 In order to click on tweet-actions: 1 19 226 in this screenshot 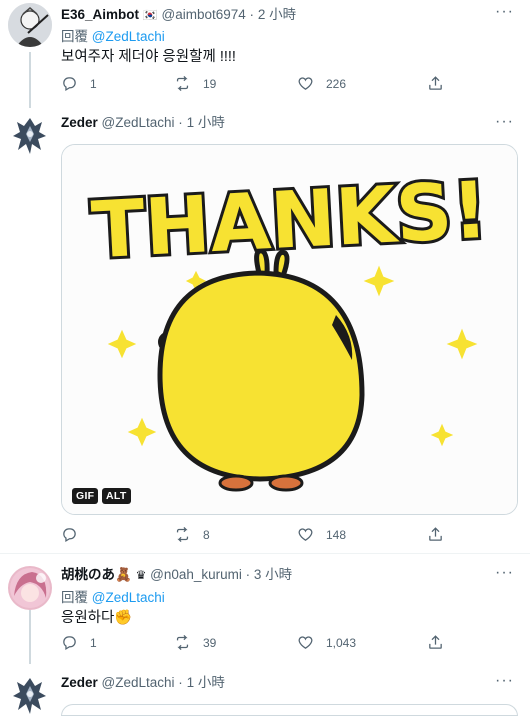, I will do `click(261, 85)`.